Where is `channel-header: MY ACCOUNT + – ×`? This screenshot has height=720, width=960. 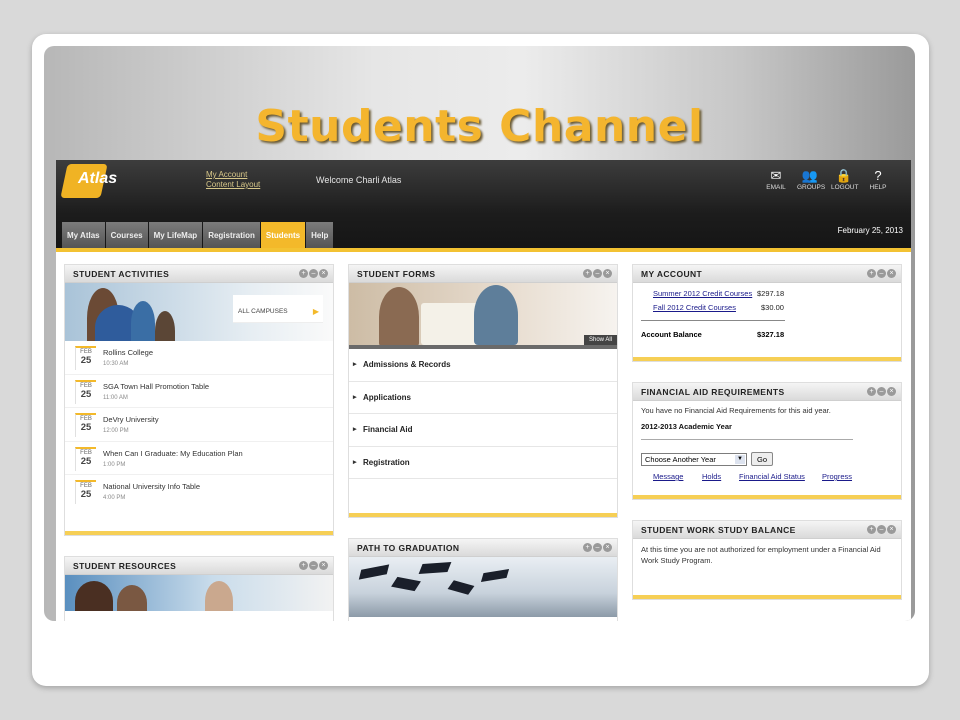
channel-header: MY ACCOUNT + – × is located at coordinates (767, 274).